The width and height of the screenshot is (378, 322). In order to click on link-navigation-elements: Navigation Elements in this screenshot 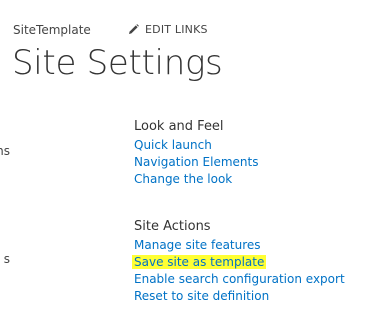, I will do `click(196, 162)`.